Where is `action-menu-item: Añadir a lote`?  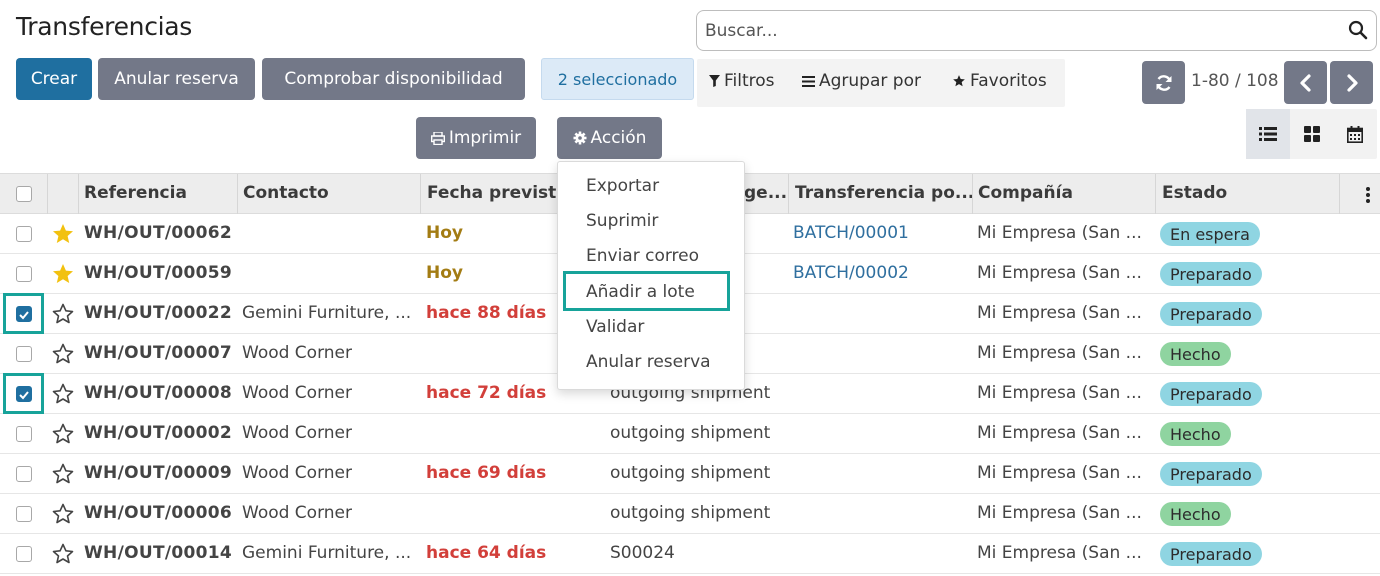
action-menu-item: Añadir a lote is located at coordinates (640, 292).